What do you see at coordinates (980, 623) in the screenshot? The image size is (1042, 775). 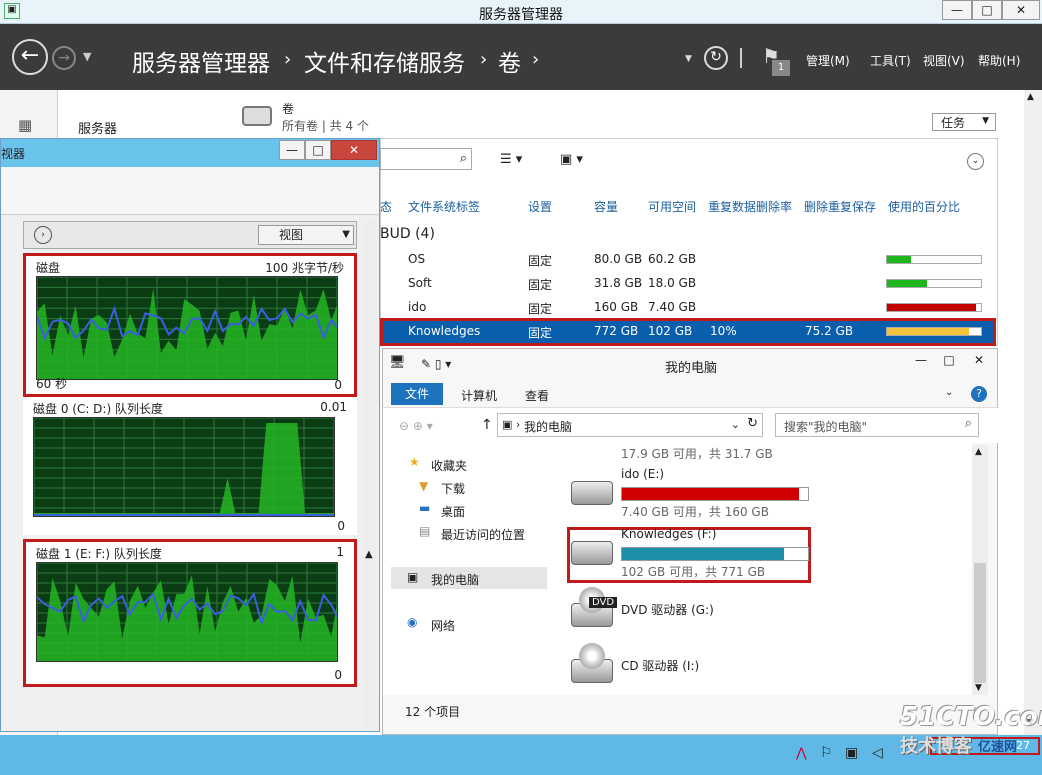 I see `scroll-thumb` at bounding box center [980, 623].